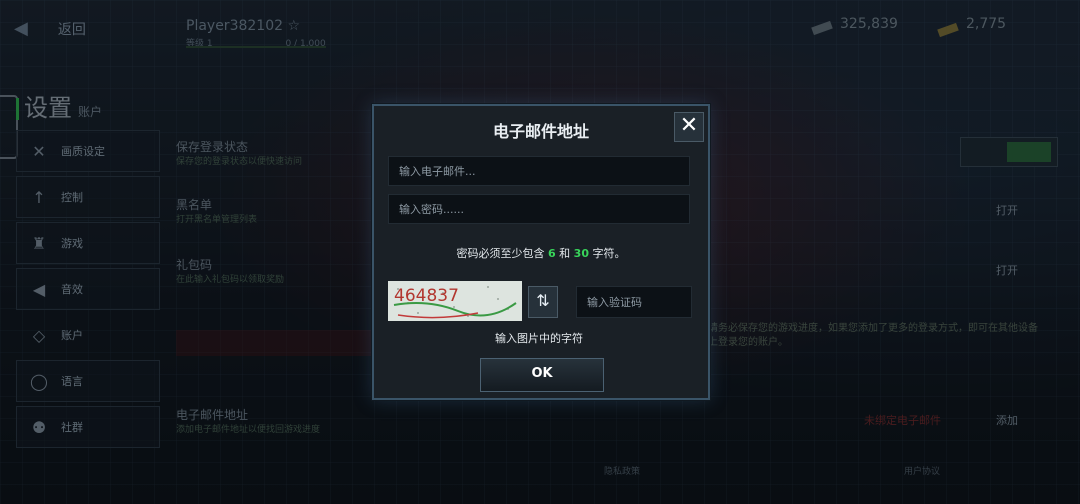 The height and width of the screenshot is (504, 1080). Describe the element at coordinates (607, 253) in the screenshot. I see `pw-note-suffix: 字符。` at that location.